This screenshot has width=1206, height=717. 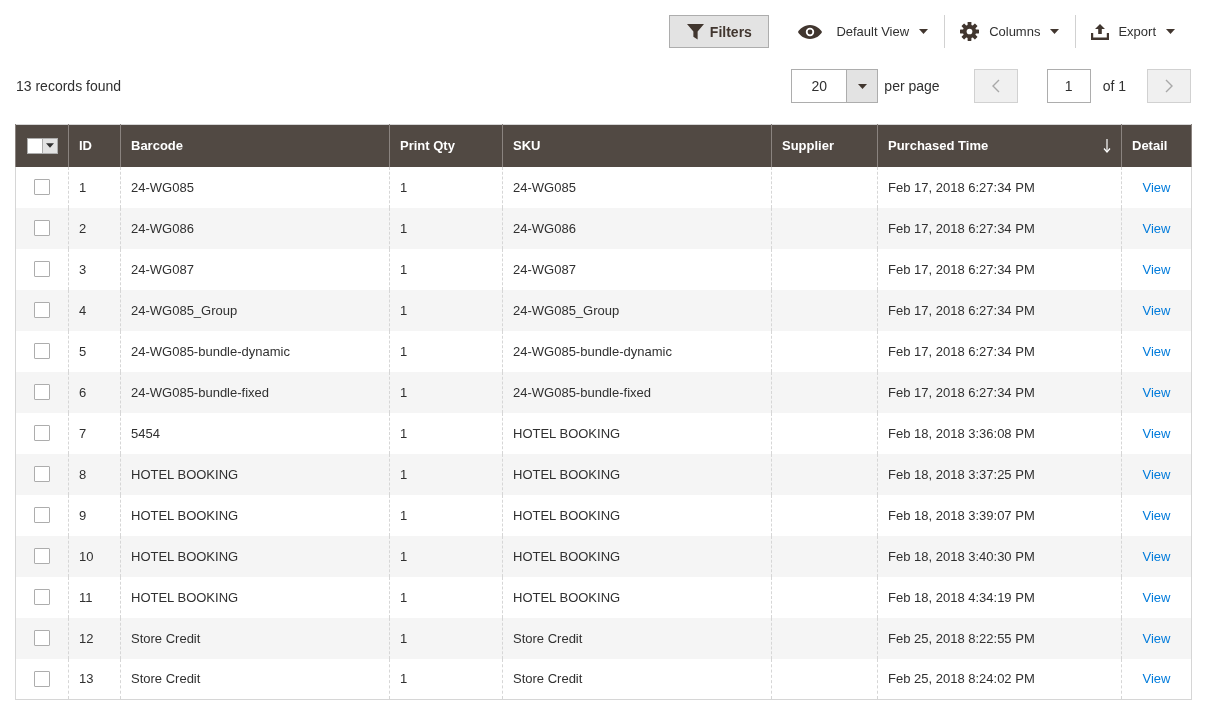 What do you see at coordinates (1010, 31) in the screenshot?
I see `columns-menu-button: Columns` at bounding box center [1010, 31].